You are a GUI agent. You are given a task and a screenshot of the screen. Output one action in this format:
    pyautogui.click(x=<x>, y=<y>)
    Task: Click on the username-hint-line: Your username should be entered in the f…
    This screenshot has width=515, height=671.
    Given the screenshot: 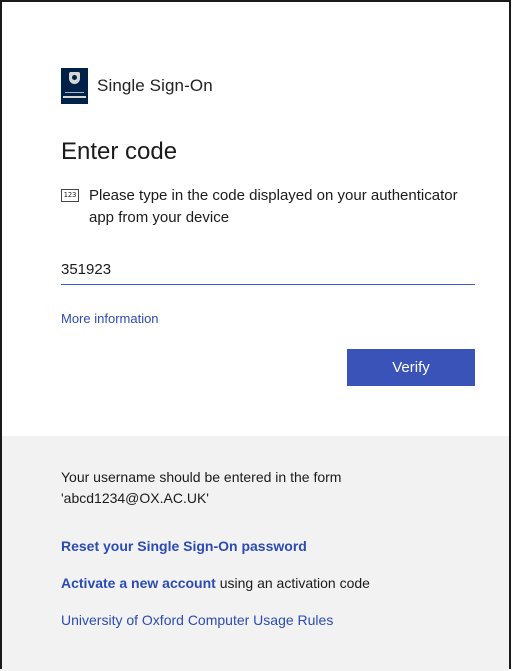 What is the action you would take?
    pyautogui.click(x=201, y=477)
    